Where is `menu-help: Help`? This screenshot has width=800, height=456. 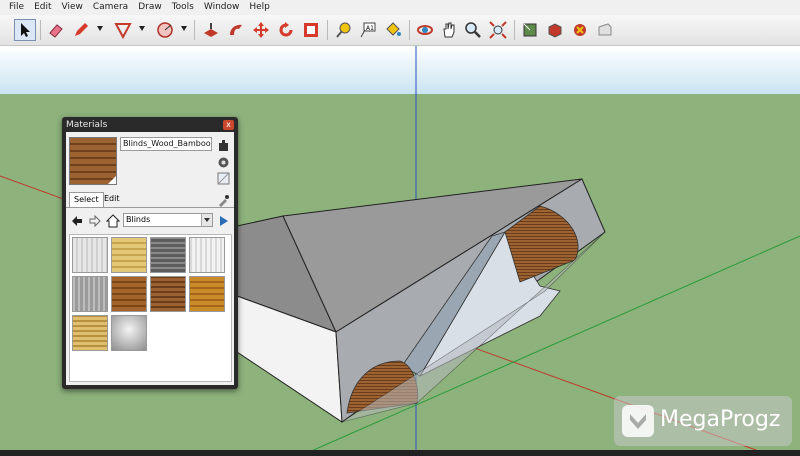
menu-help: Help is located at coordinates (259, 7).